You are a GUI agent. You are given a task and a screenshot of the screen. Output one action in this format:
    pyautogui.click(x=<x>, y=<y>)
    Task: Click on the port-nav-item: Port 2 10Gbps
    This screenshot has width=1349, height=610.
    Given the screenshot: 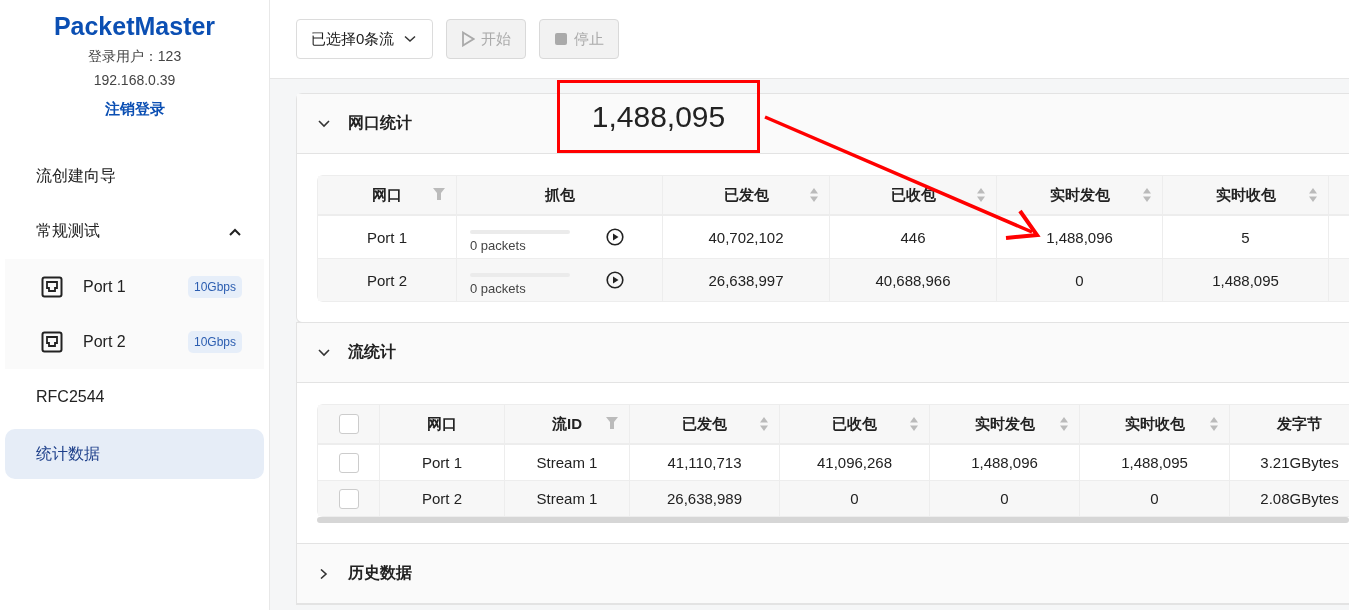 What is the action you would take?
    pyautogui.click(x=134, y=341)
    